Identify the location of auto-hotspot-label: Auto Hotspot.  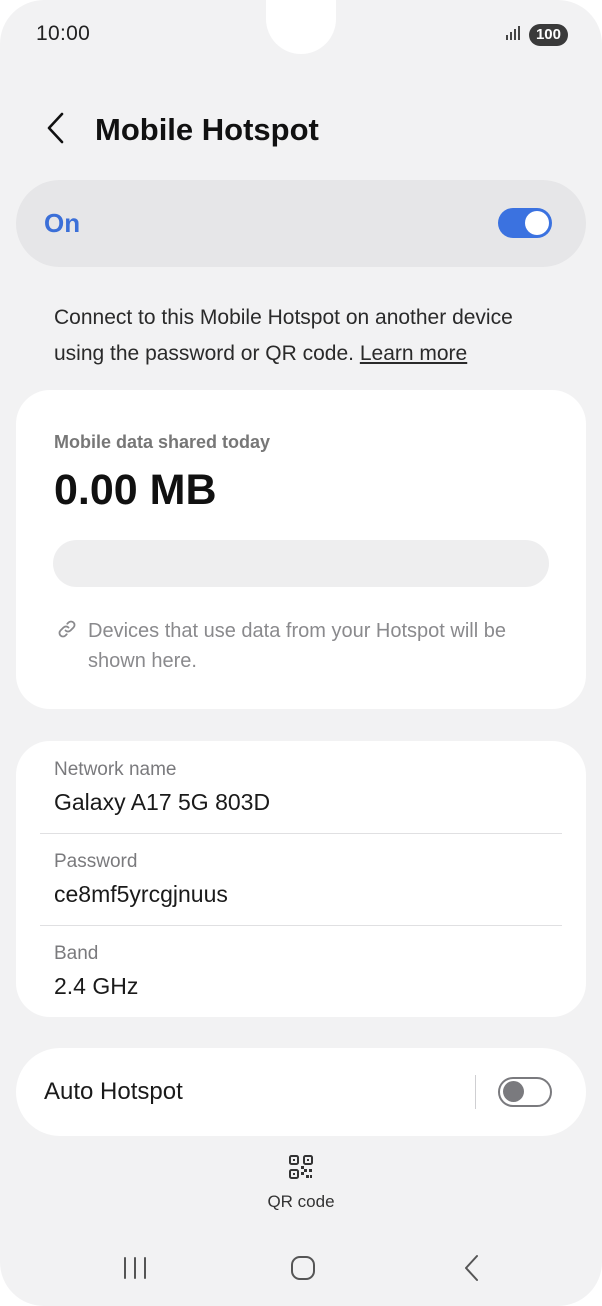
(113, 1091).